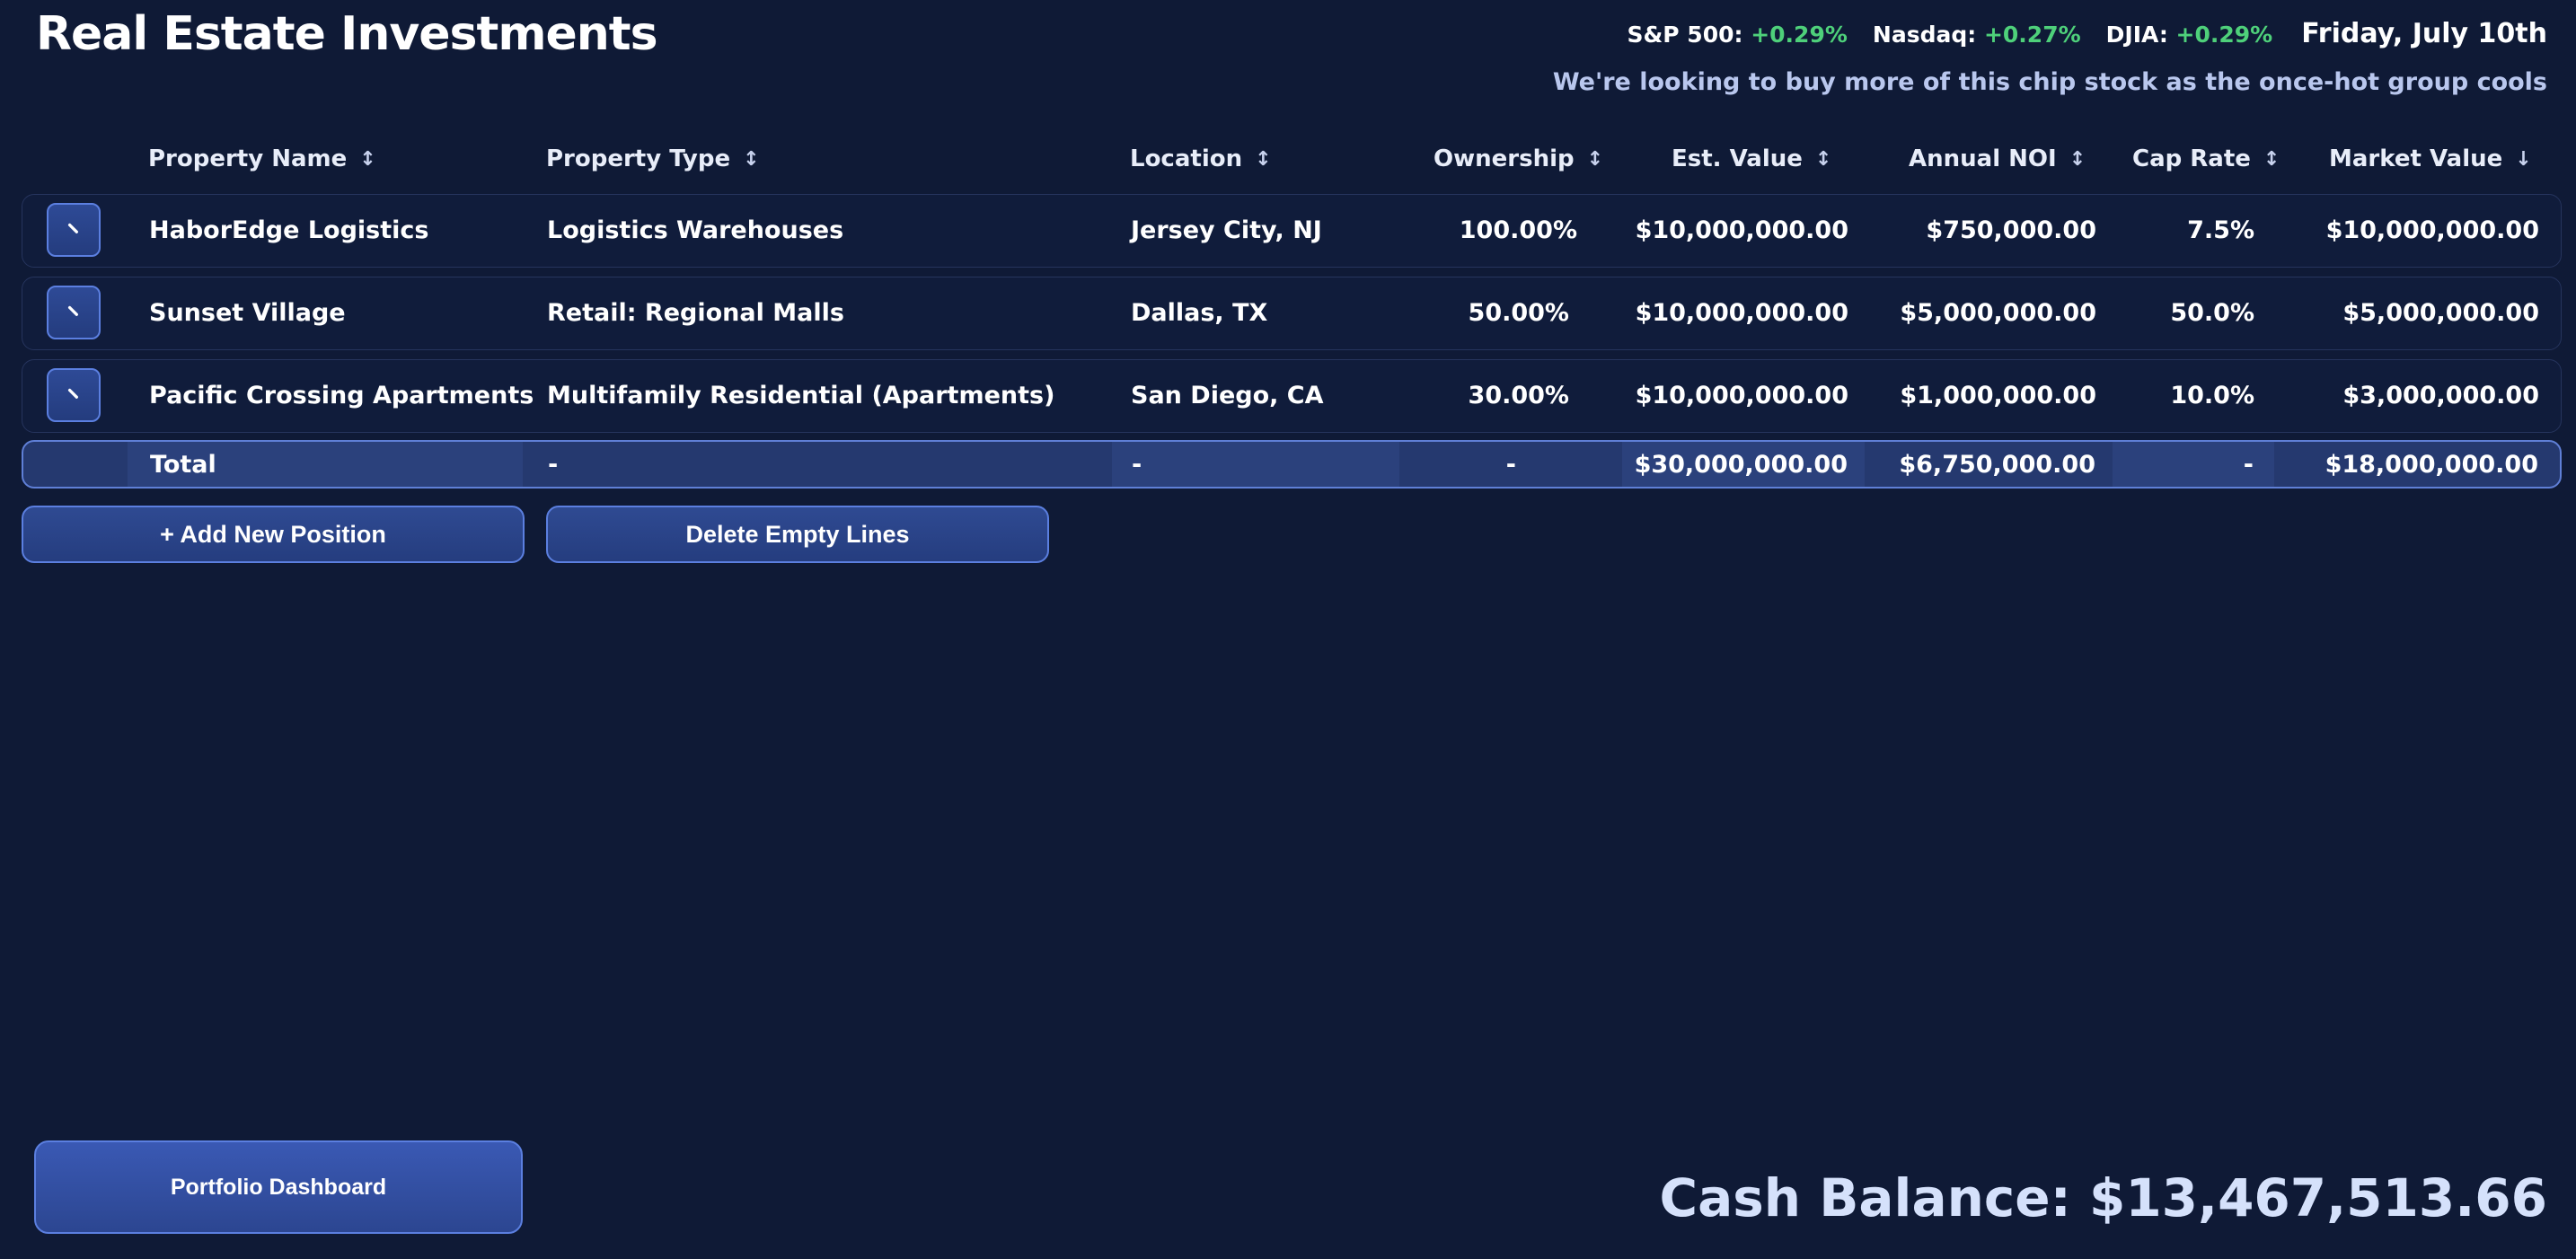 Image resolution: width=2576 pixels, height=1259 pixels. I want to click on column-header-location: Location ↕, so click(1201, 158).